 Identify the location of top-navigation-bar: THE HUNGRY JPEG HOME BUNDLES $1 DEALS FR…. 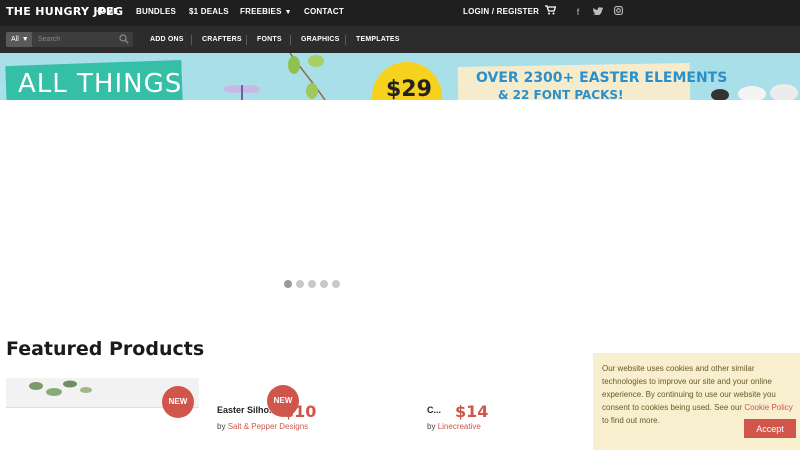
(400, 13).